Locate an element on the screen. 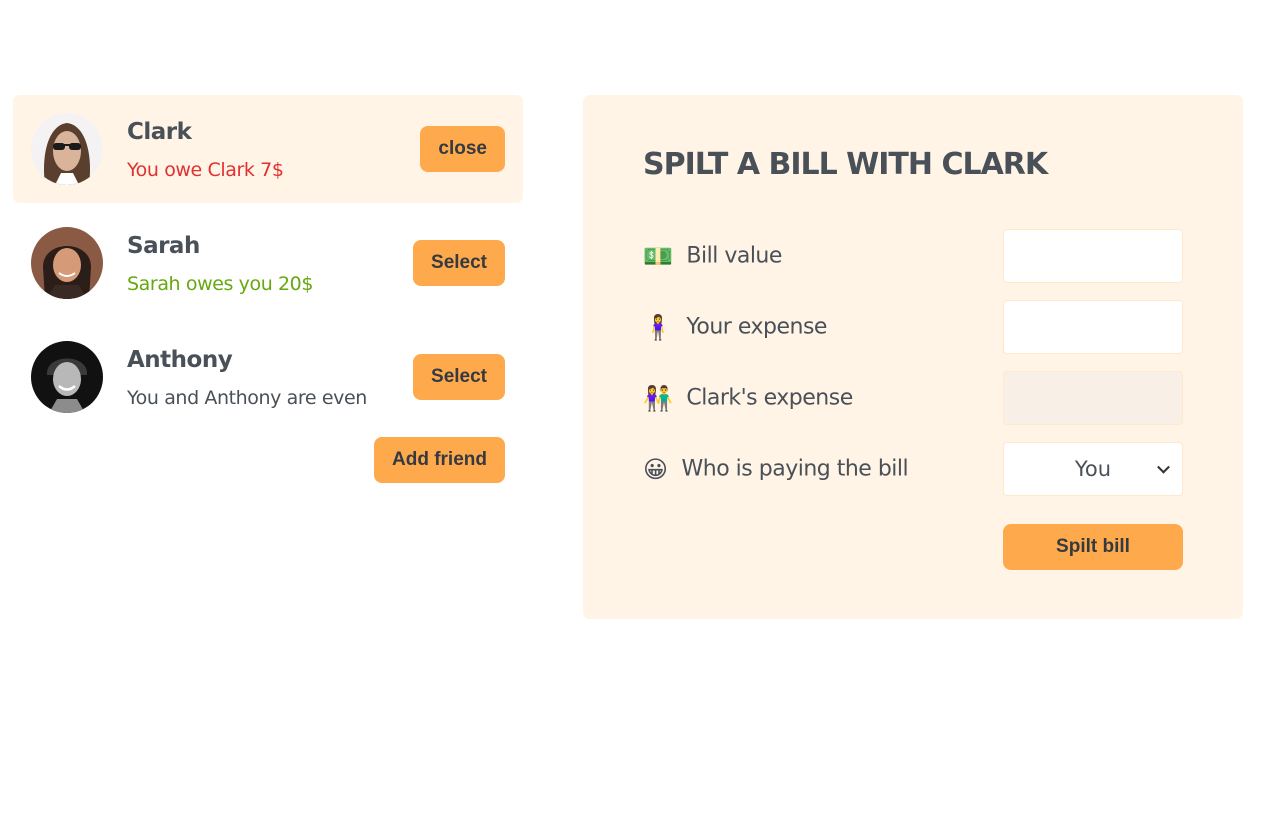 The height and width of the screenshot is (821, 1269). couple-holding-hands-icon: 👫 is located at coordinates (658, 398).